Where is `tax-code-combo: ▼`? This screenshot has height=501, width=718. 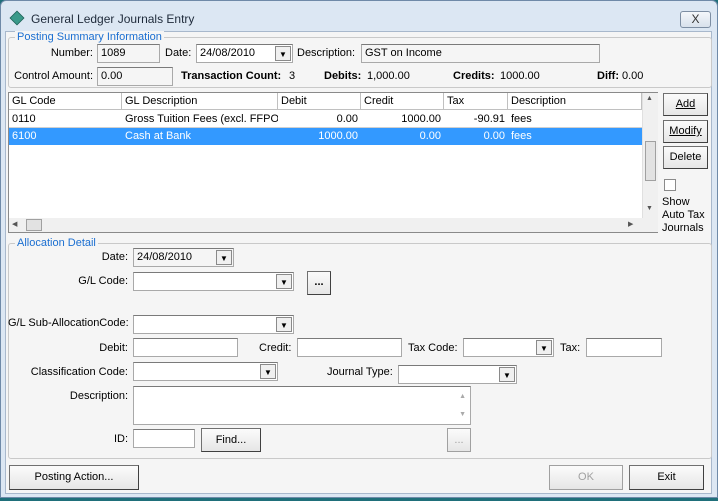 tax-code-combo: ▼ is located at coordinates (508, 347).